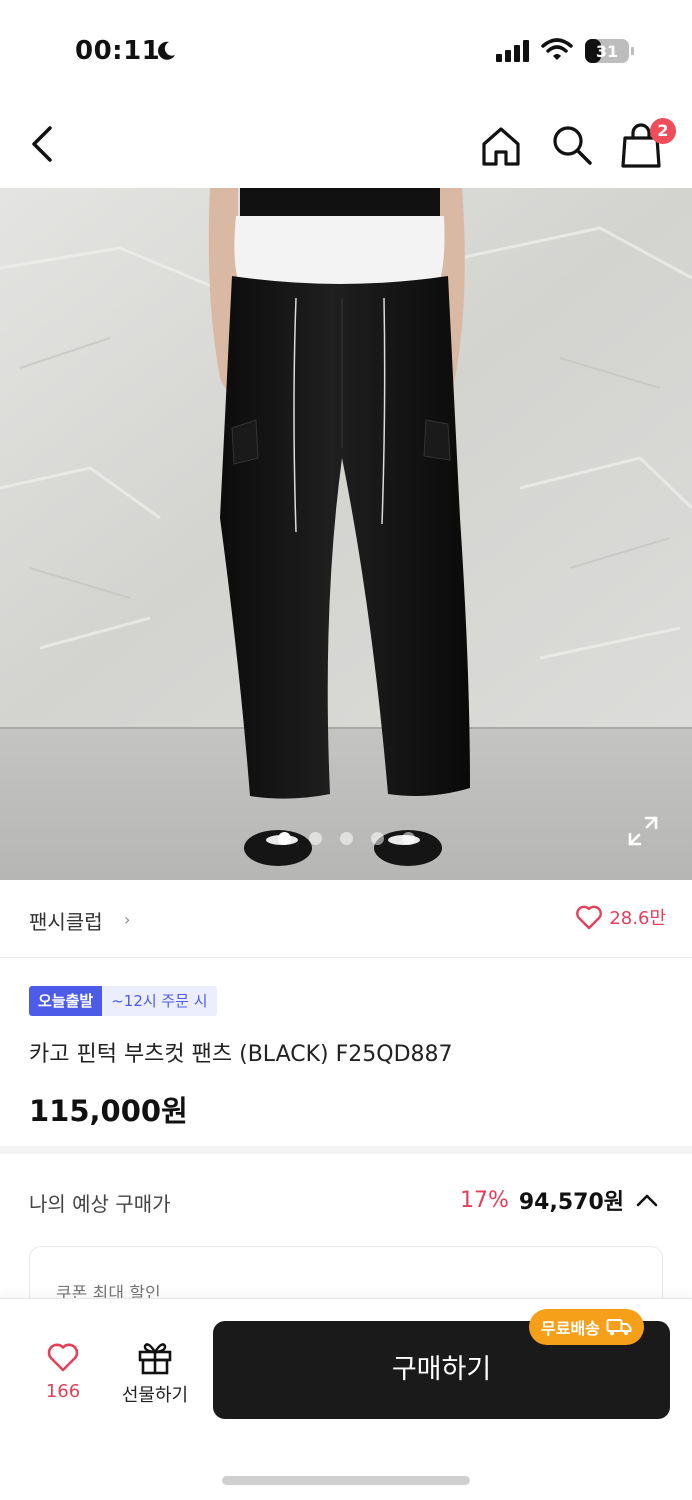  I want to click on chevron-up-icon, so click(647, 1200).